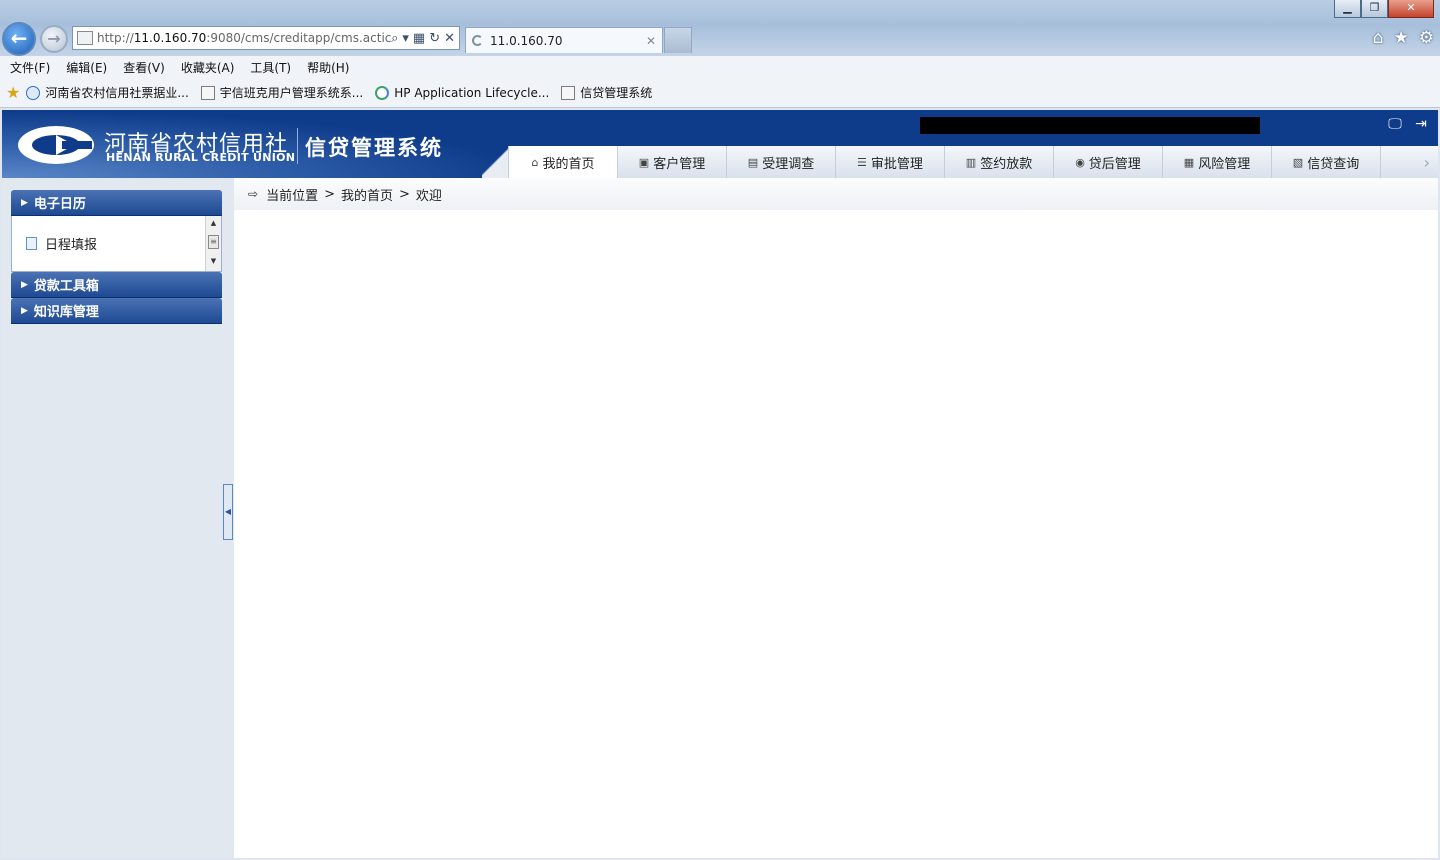  I want to click on risk-icon: ▦, so click(1189, 162).